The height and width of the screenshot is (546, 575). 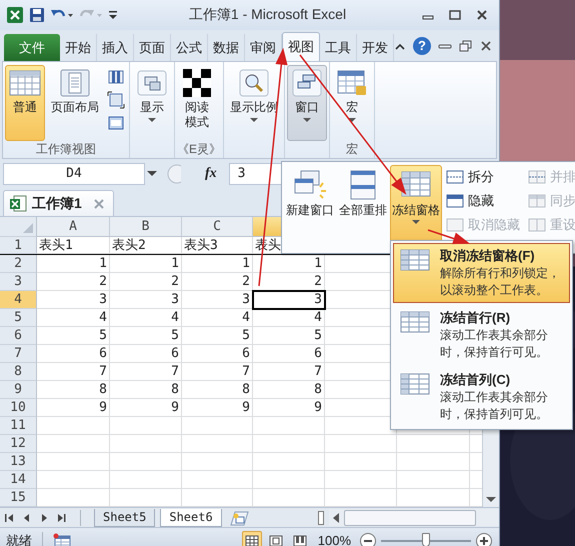 I want to click on ribbon-button: 拆分, so click(x=483, y=176).